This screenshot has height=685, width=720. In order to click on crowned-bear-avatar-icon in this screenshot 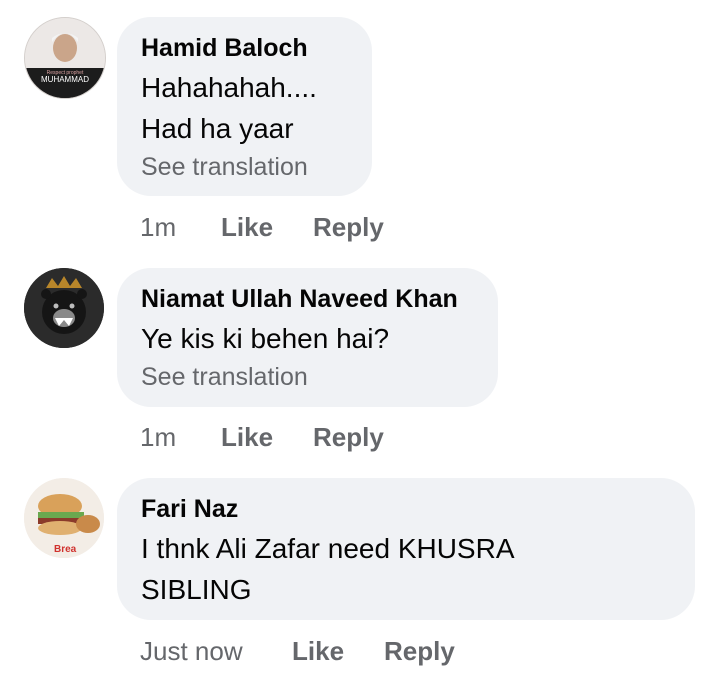, I will do `click(64, 308)`.